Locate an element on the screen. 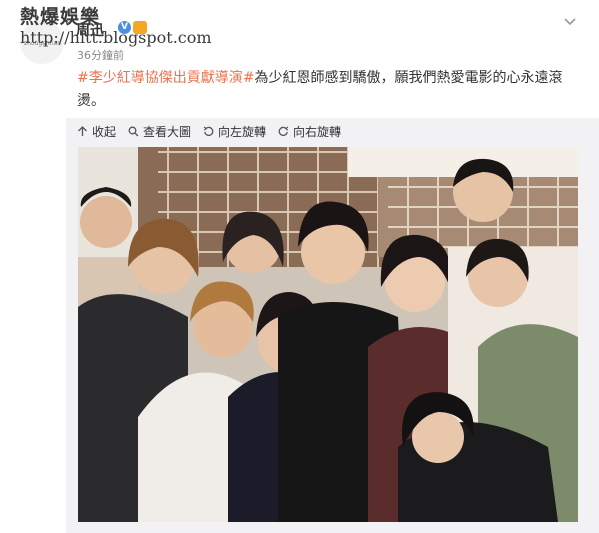  collapse-button: 收起 is located at coordinates (96, 131).